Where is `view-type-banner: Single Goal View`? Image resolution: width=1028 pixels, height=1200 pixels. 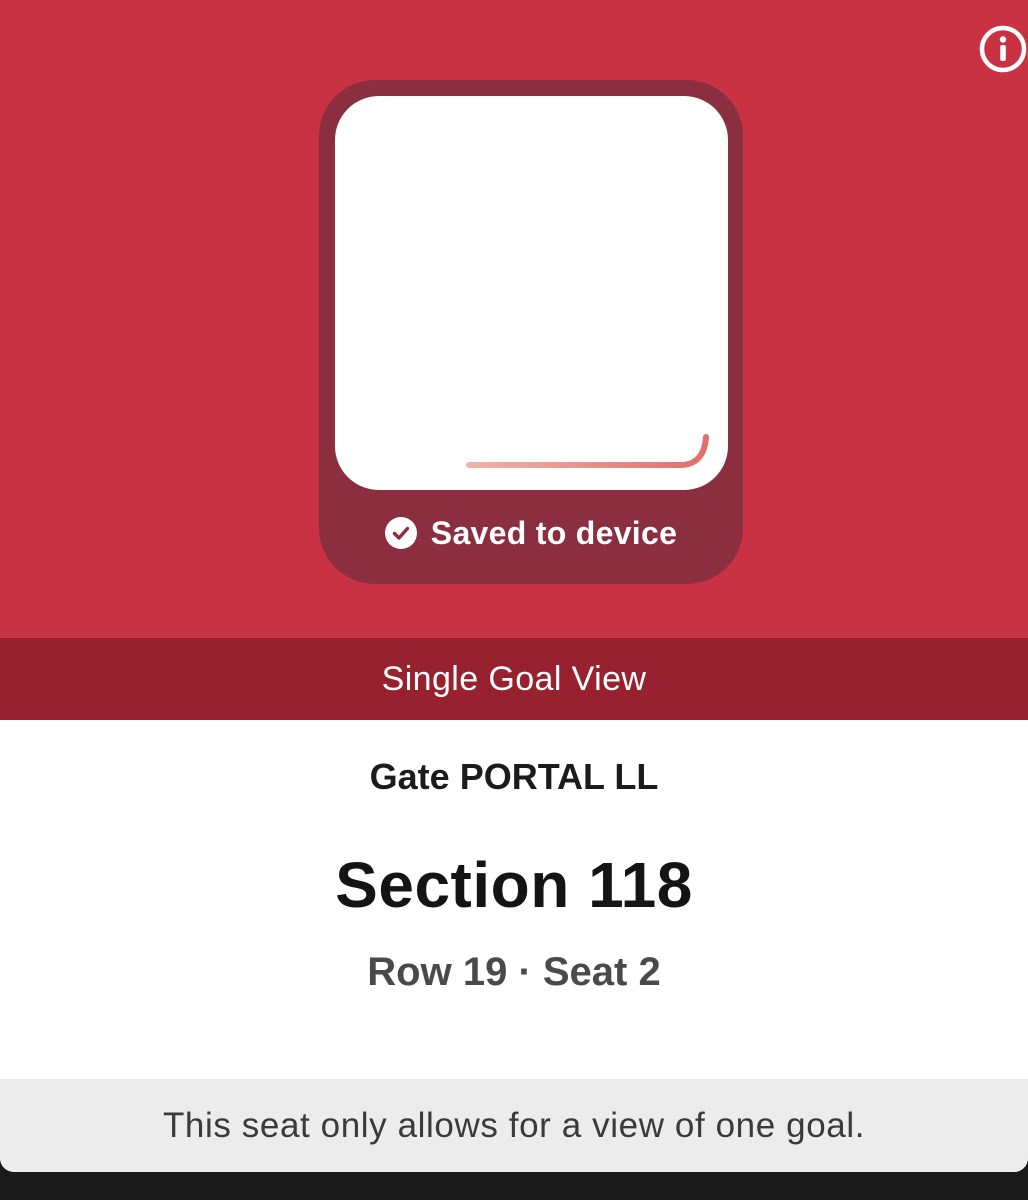 view-type-banner: Single Goal View is located at coordinates (514, 679).